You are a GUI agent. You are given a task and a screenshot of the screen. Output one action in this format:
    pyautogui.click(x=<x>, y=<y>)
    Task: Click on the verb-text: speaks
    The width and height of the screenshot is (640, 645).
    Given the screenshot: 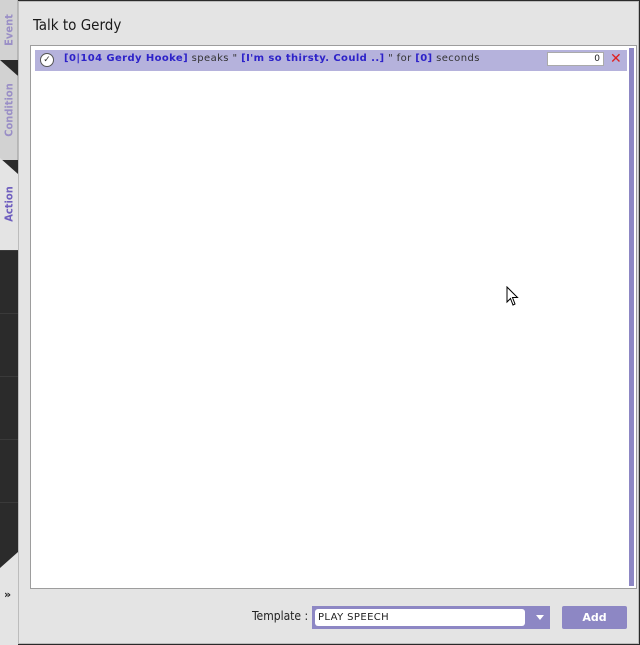 What is the action you would take?
    pyautogui.click(x=210, y=58)
    